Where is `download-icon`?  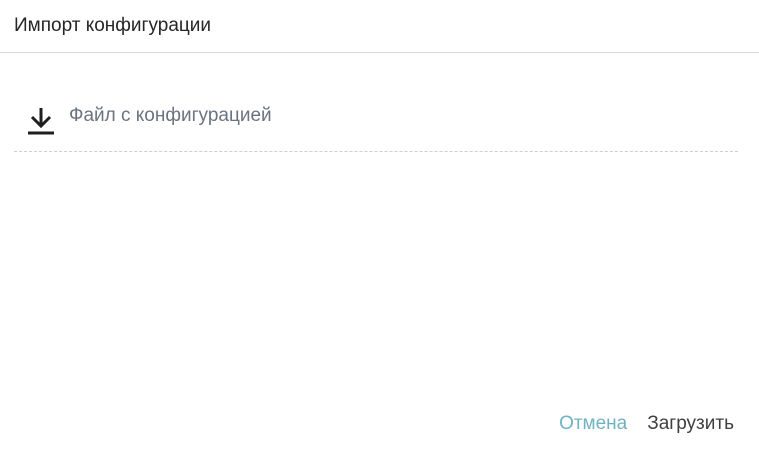
download-icon is located at coordinates (41, 121).